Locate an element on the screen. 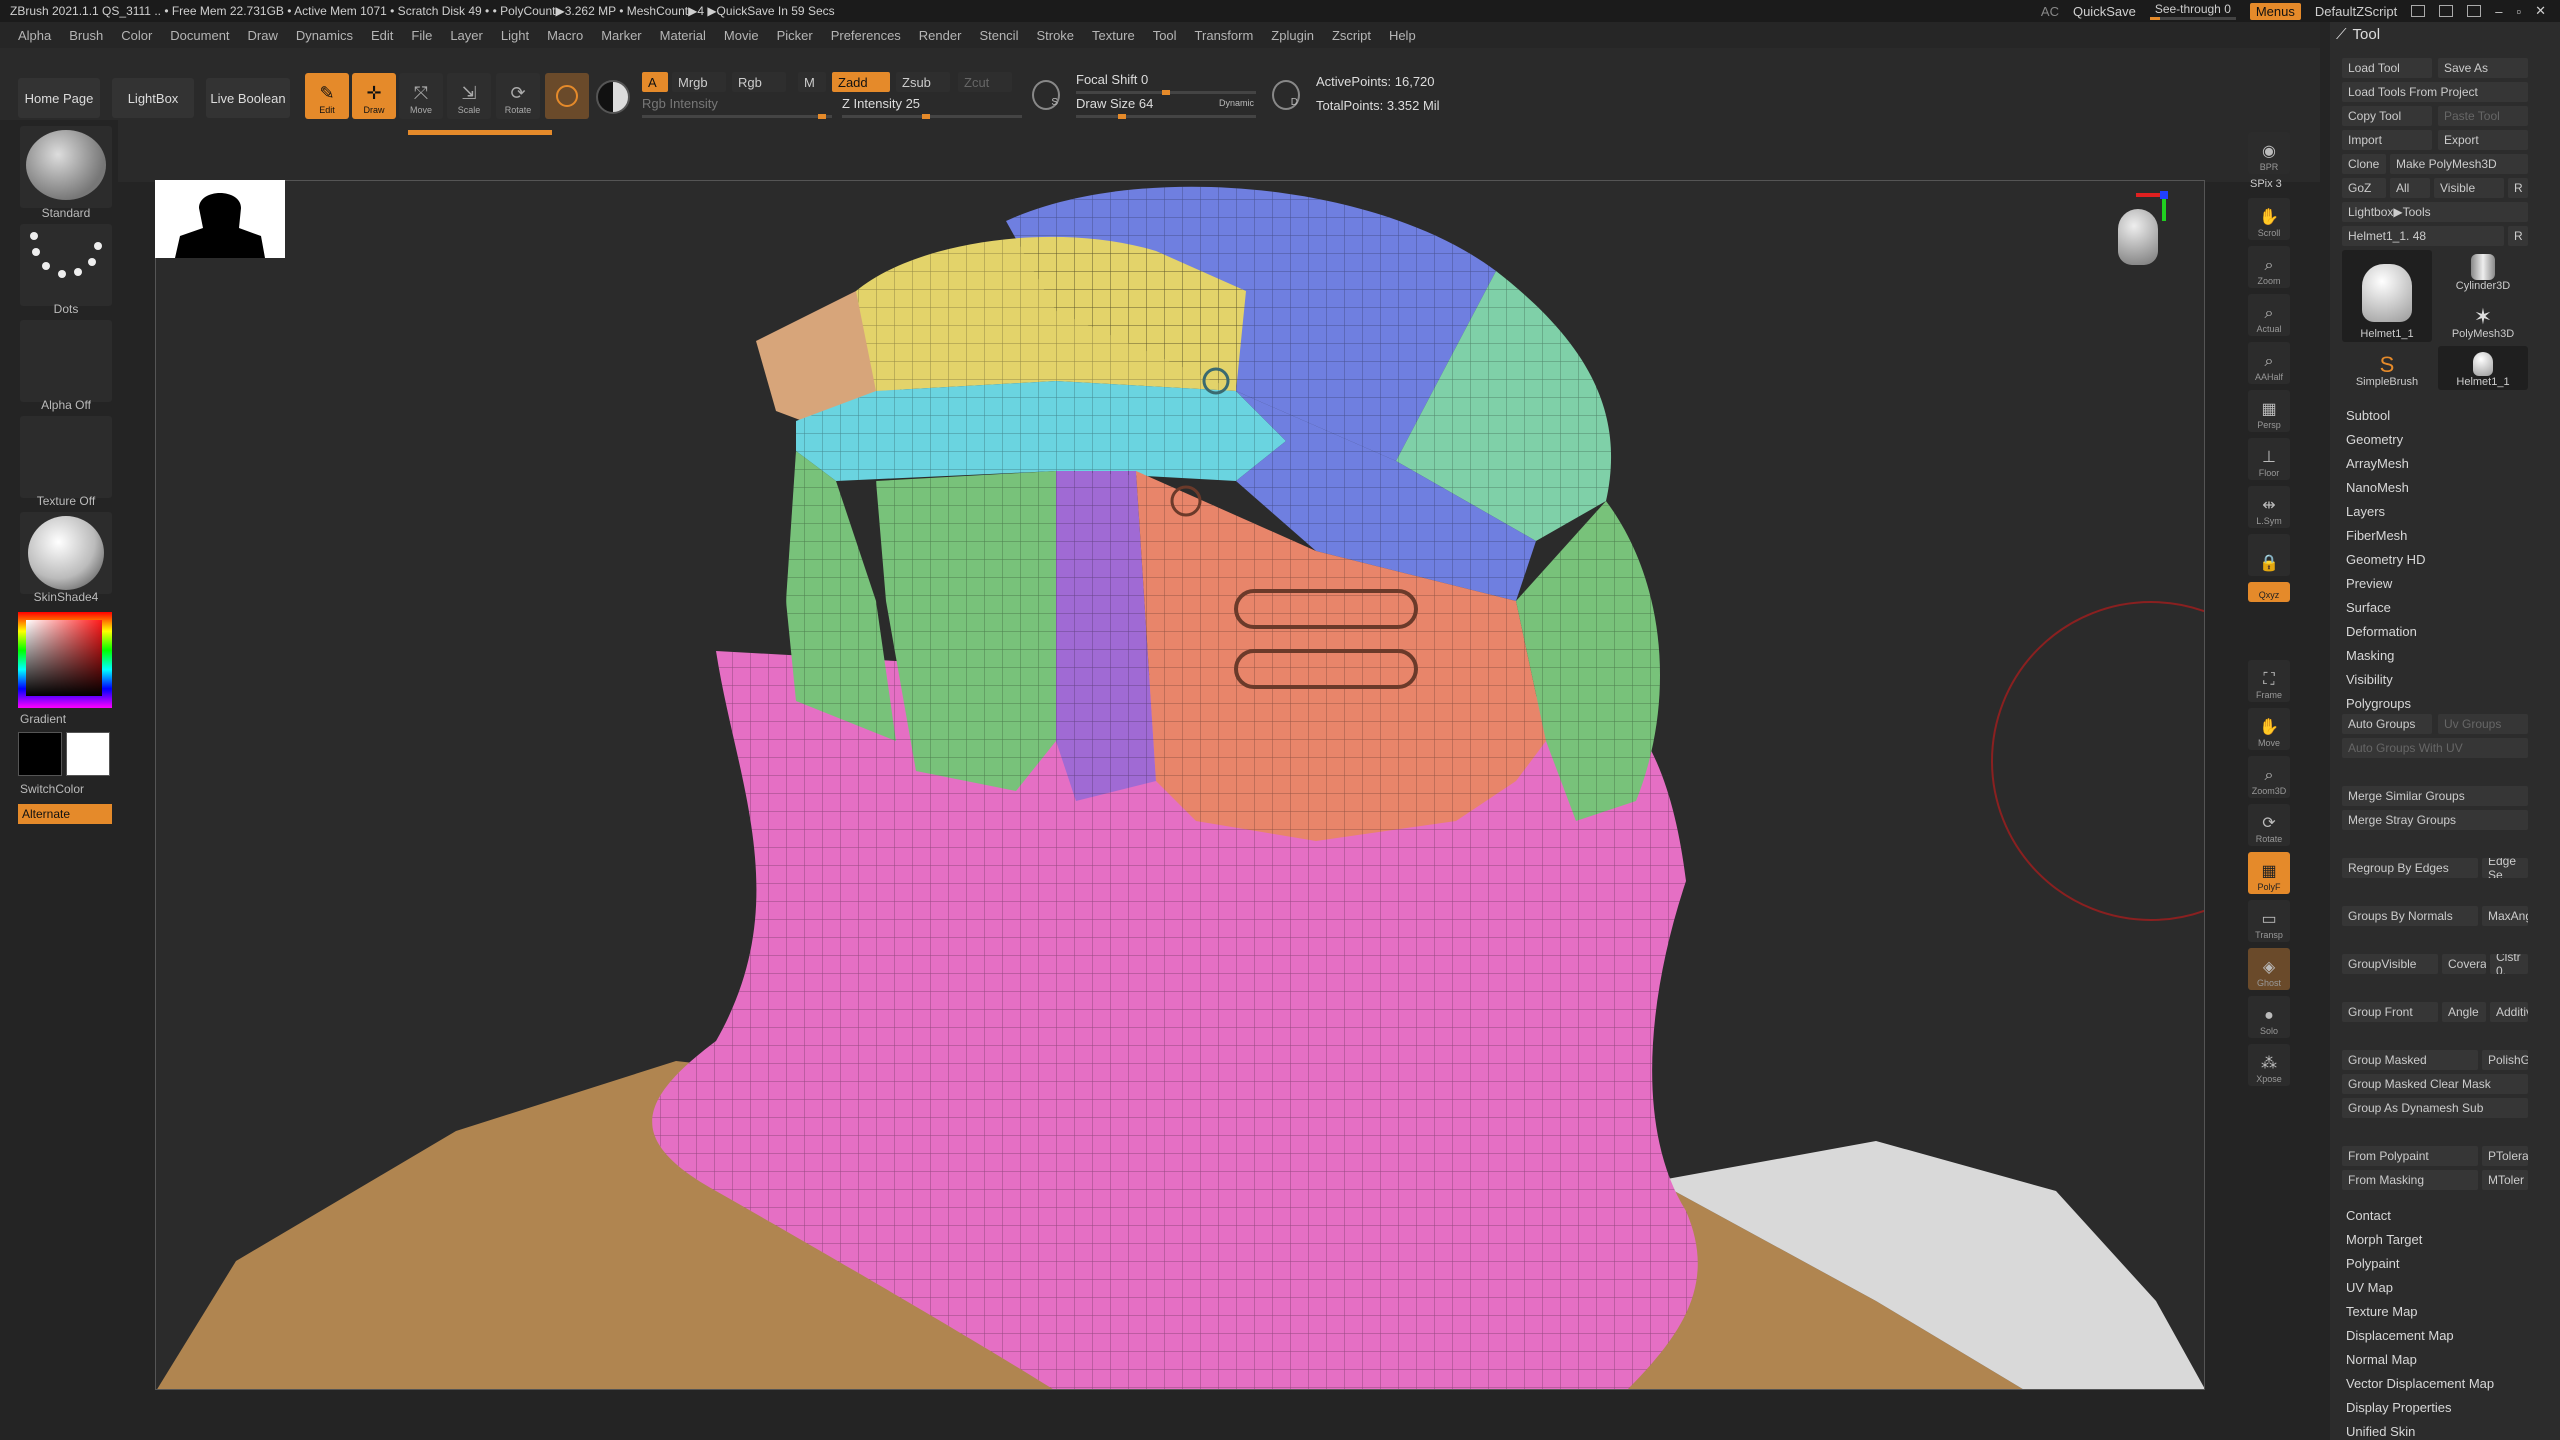 Image resolution: width=2560 pixels, height=1440 pixels. lsym-button: ⇹ L.Sym is located at coordinates (2269, 507).